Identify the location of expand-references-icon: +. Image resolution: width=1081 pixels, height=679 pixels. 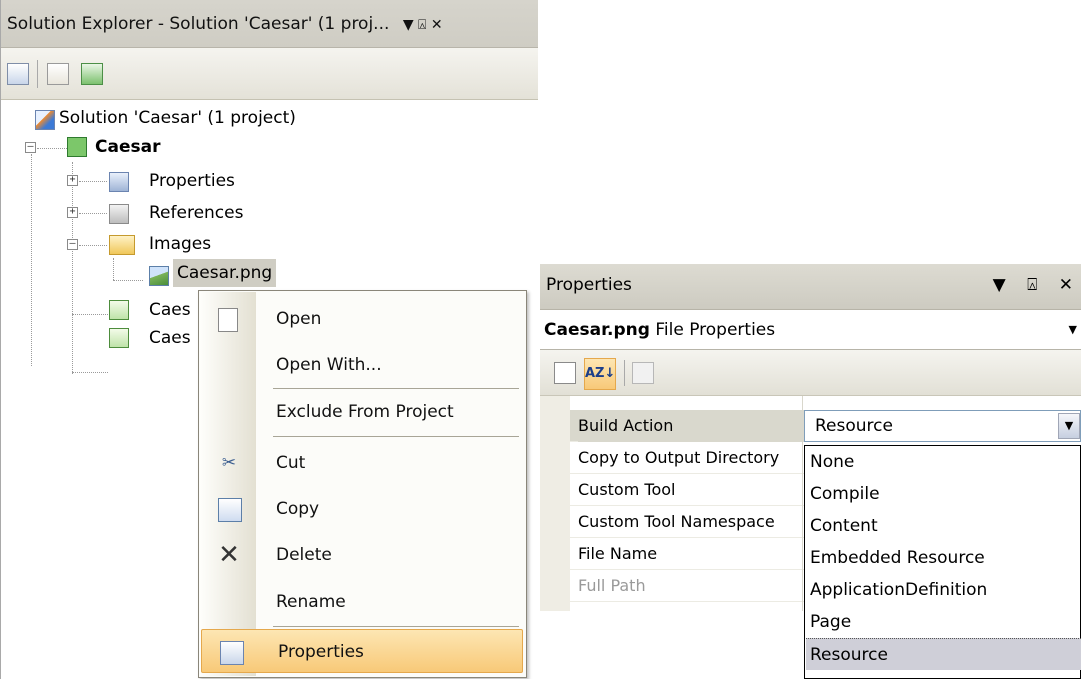
(72, 212).